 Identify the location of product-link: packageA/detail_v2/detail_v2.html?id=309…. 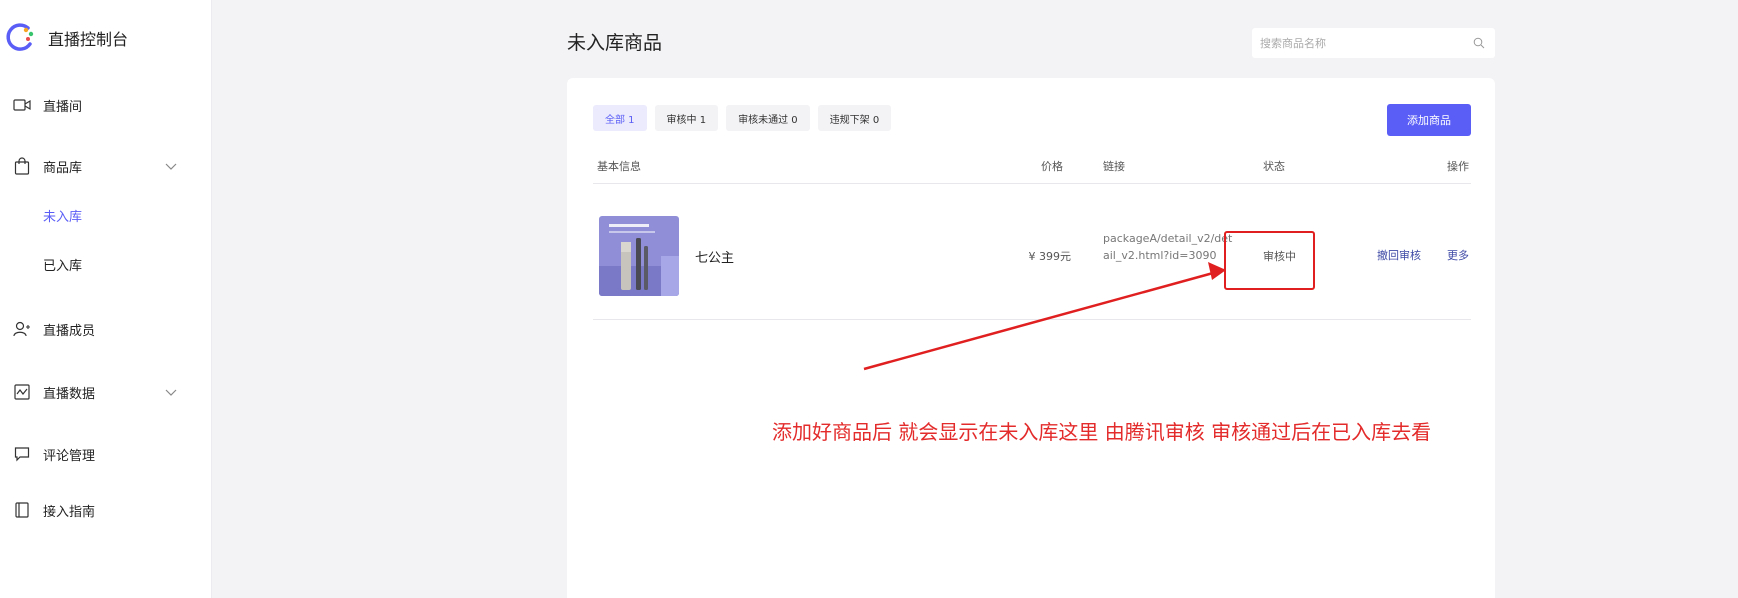
(1168, 247).